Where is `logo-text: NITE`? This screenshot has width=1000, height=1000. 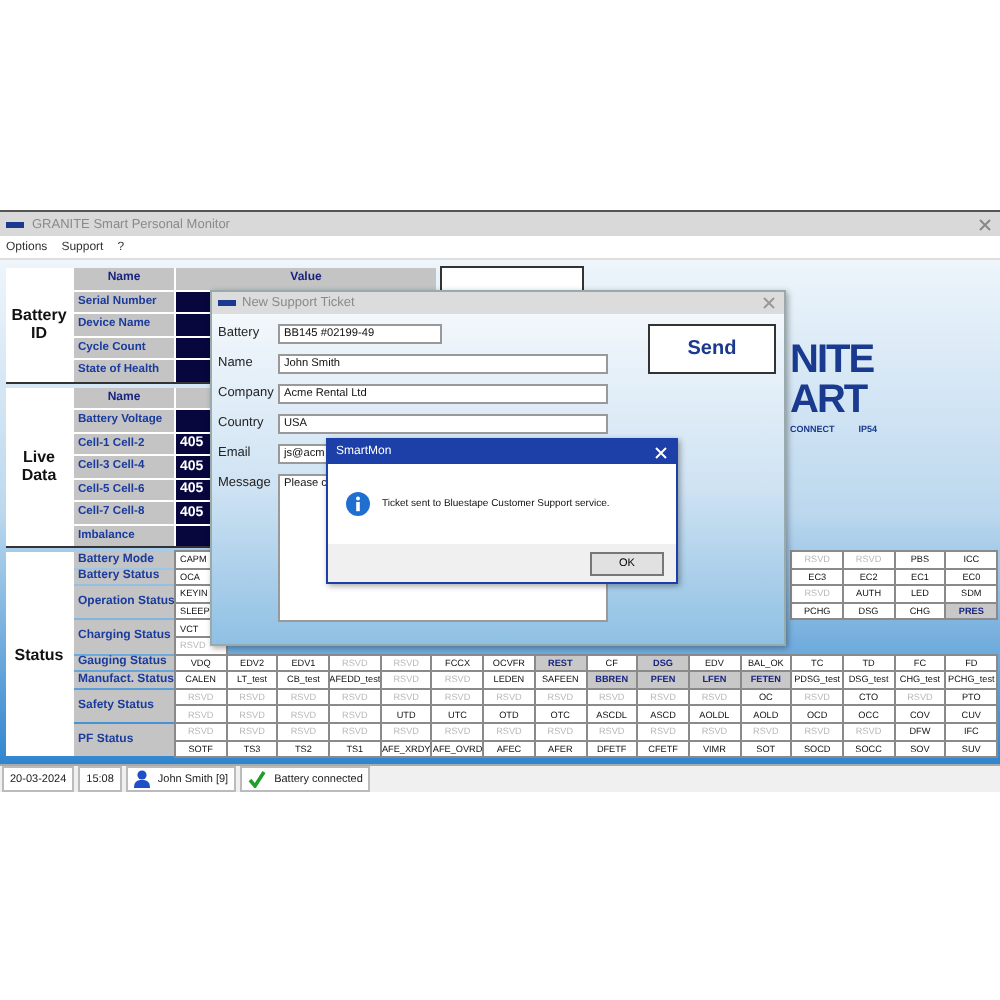
logo-text: NITE is located at coordinates (833, 360).